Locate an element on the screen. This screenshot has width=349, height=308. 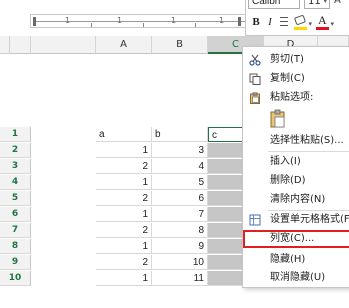
row-header: 10 is located at coordinates (15, 278).